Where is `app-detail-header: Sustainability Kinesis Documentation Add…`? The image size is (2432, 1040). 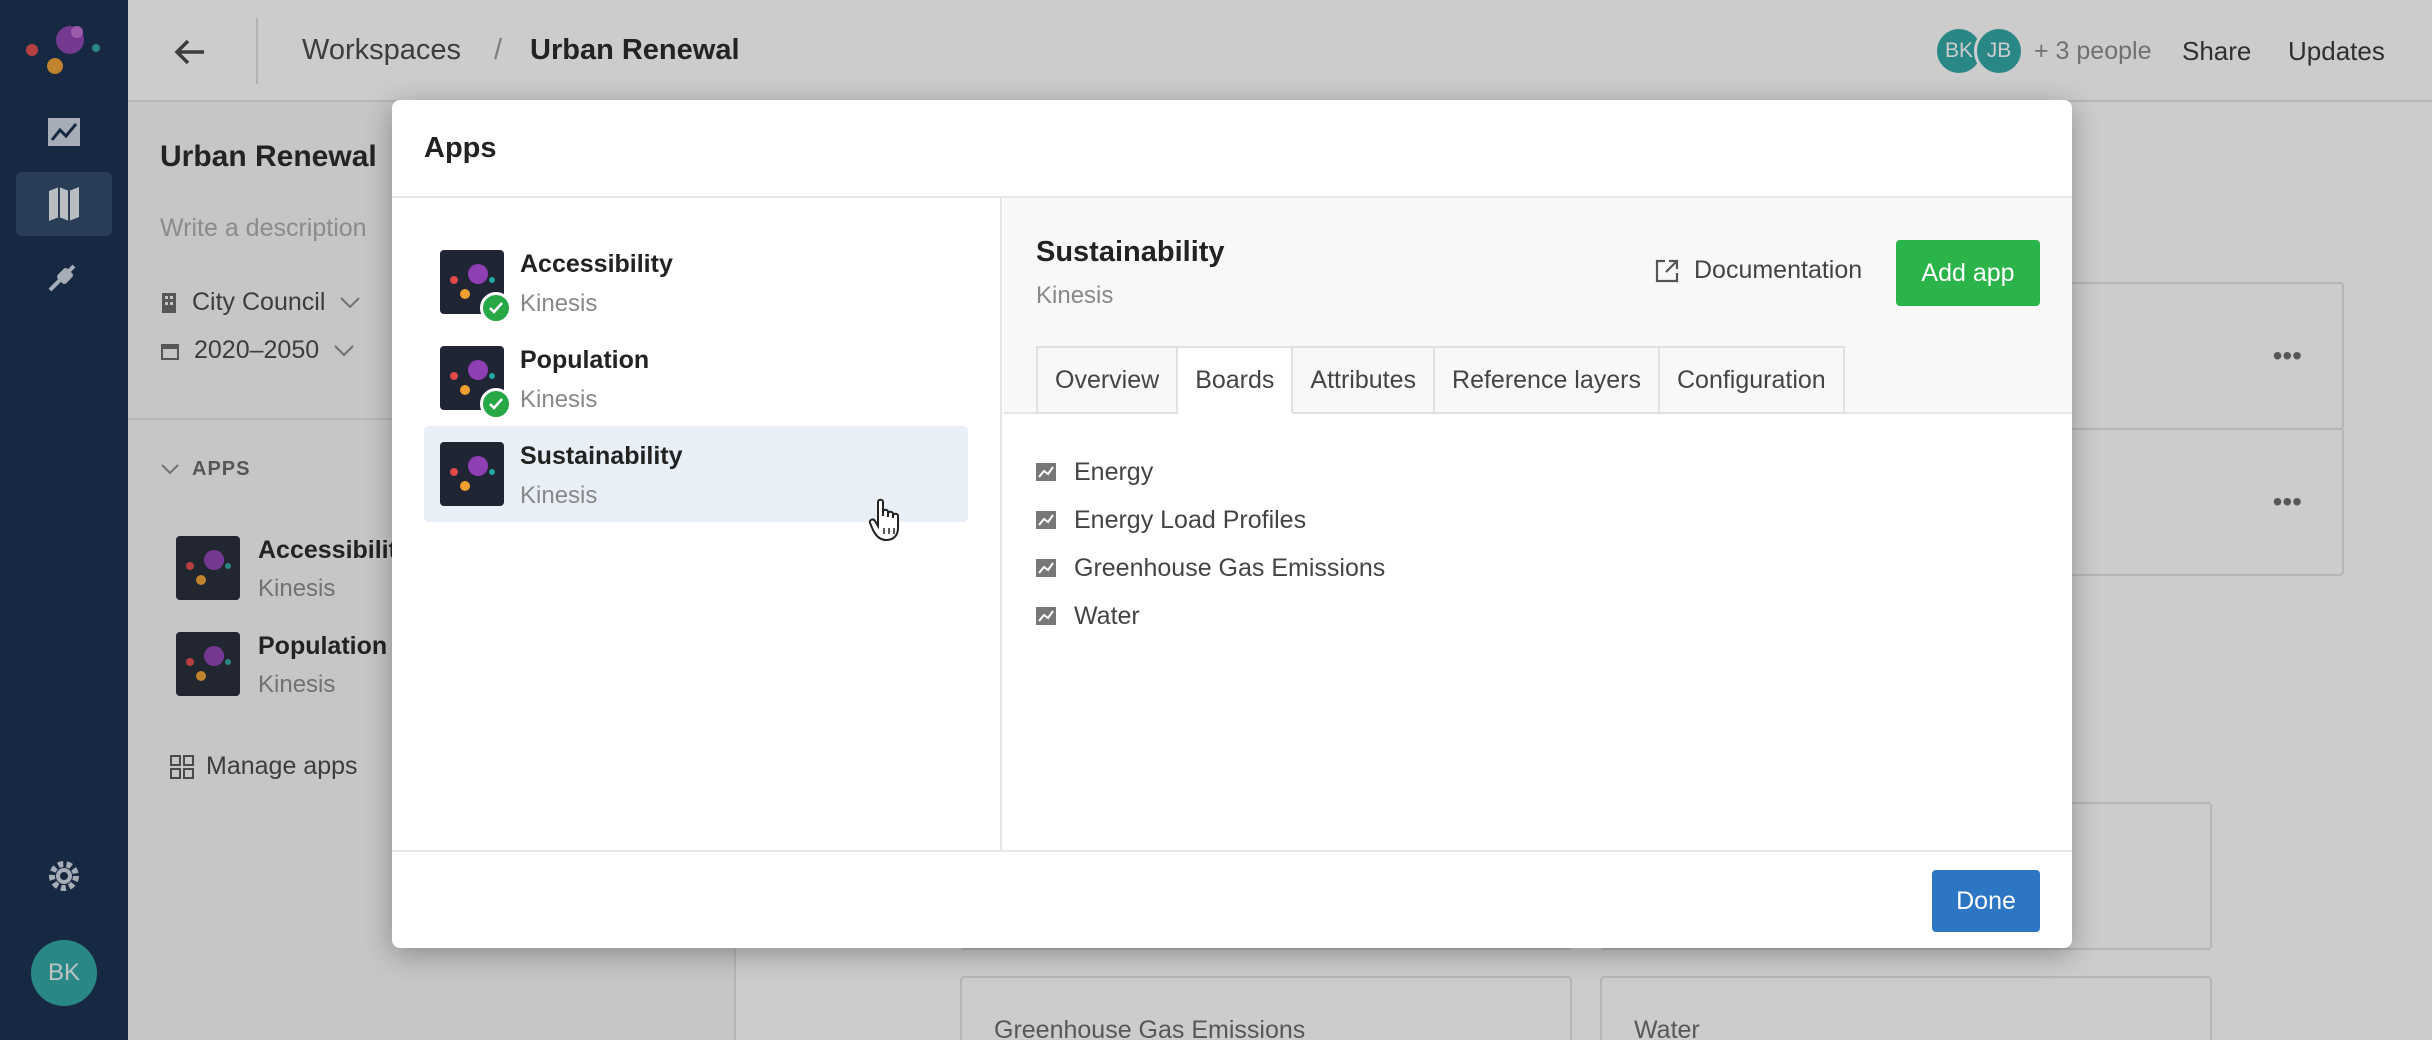
app-detail-header: Sustainability Kinesis Documentation Add… is located at coordinates (1538, 306).